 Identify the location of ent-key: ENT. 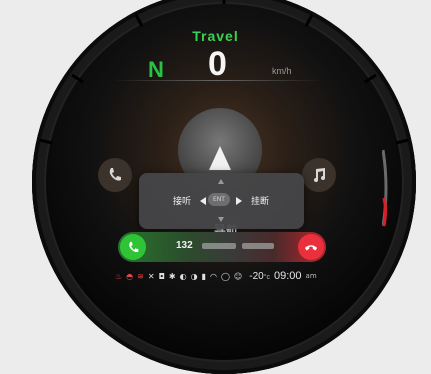
(219, 199).